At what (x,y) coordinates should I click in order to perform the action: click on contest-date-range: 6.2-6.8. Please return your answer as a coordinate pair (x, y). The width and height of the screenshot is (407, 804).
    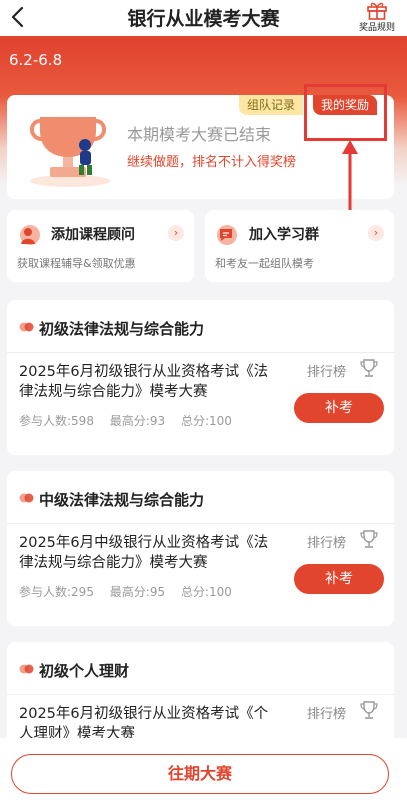
    Looking at the image, I should click on (36, 60).